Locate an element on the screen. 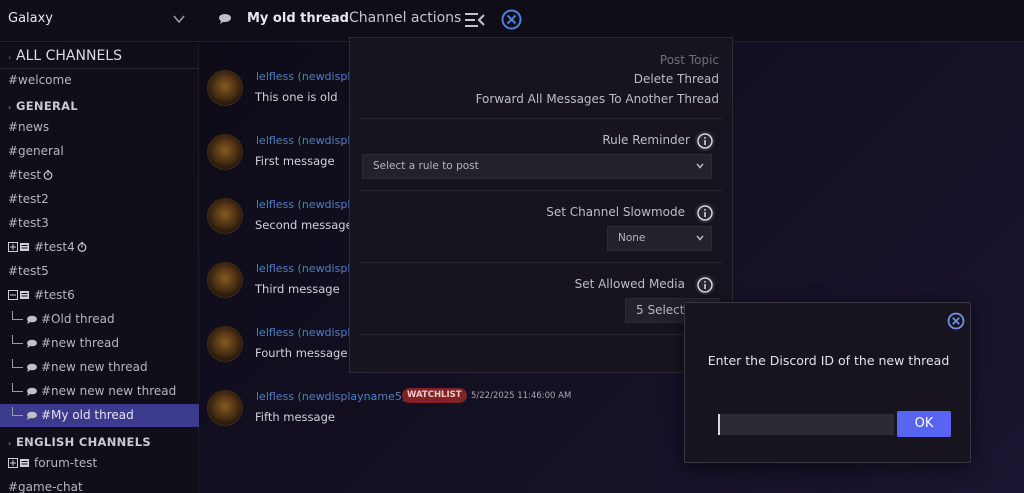 The width and height of the screenshot is (1024, 493). message-author: lelfless (newdisplayname5) is located at coordinates (331, 396).